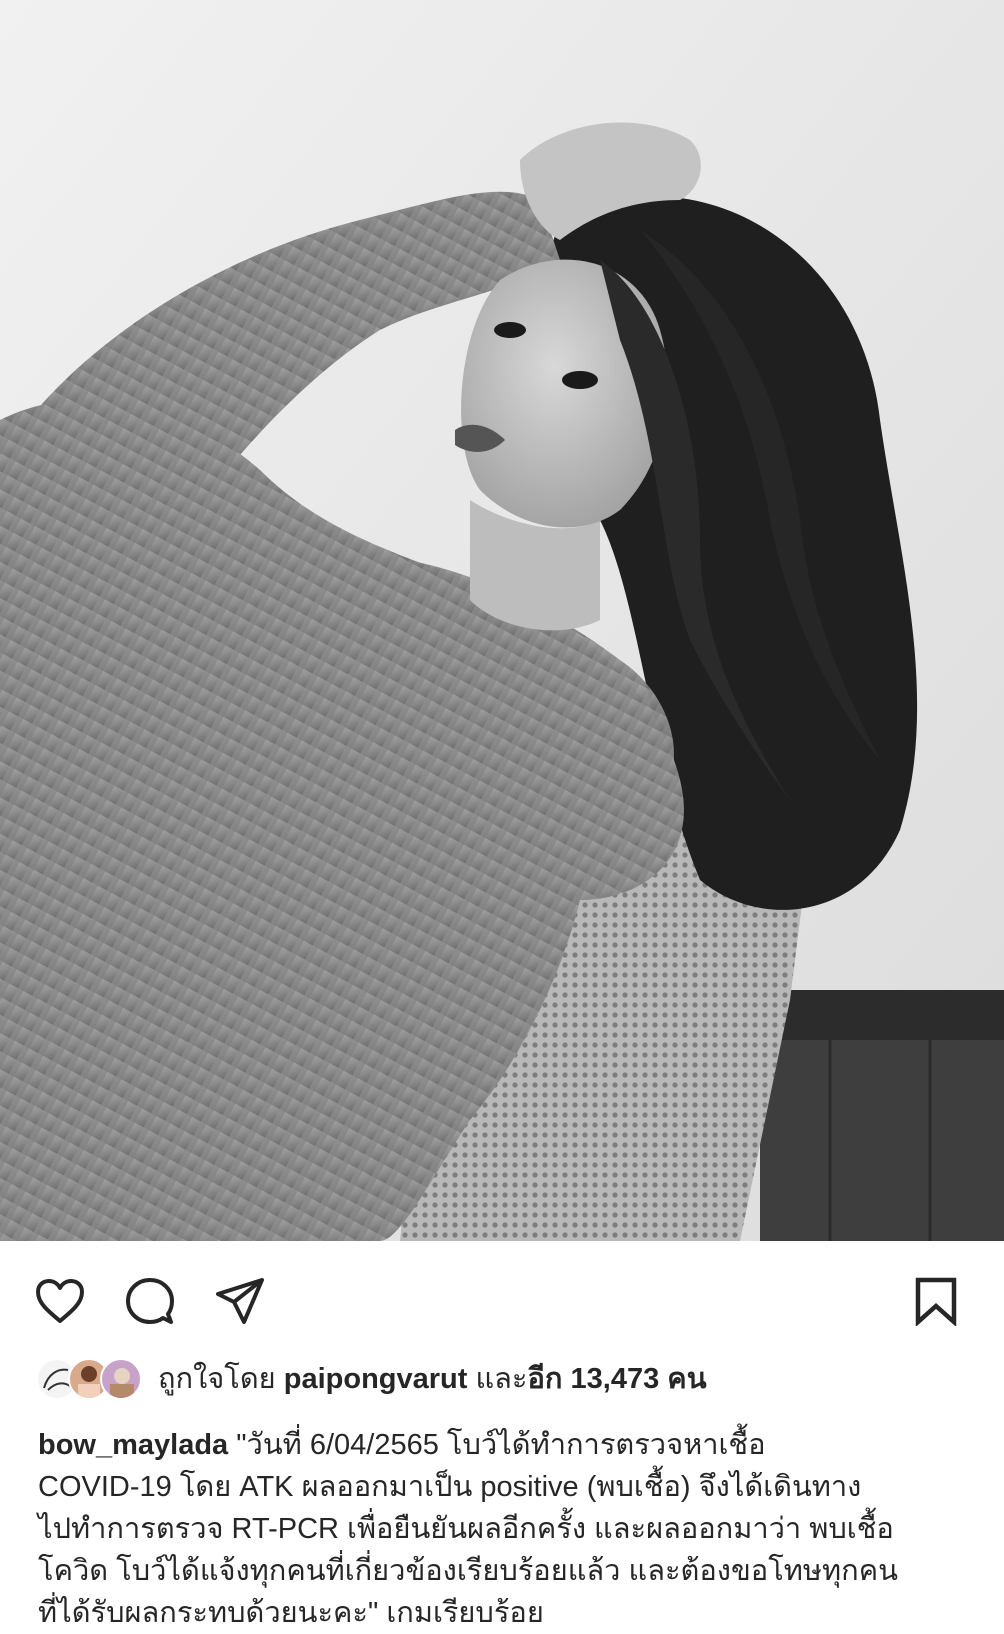  Describe the element at coordinates (133, 1445) in the screenshot. I see `caption-username: bow_maylada` at that location.